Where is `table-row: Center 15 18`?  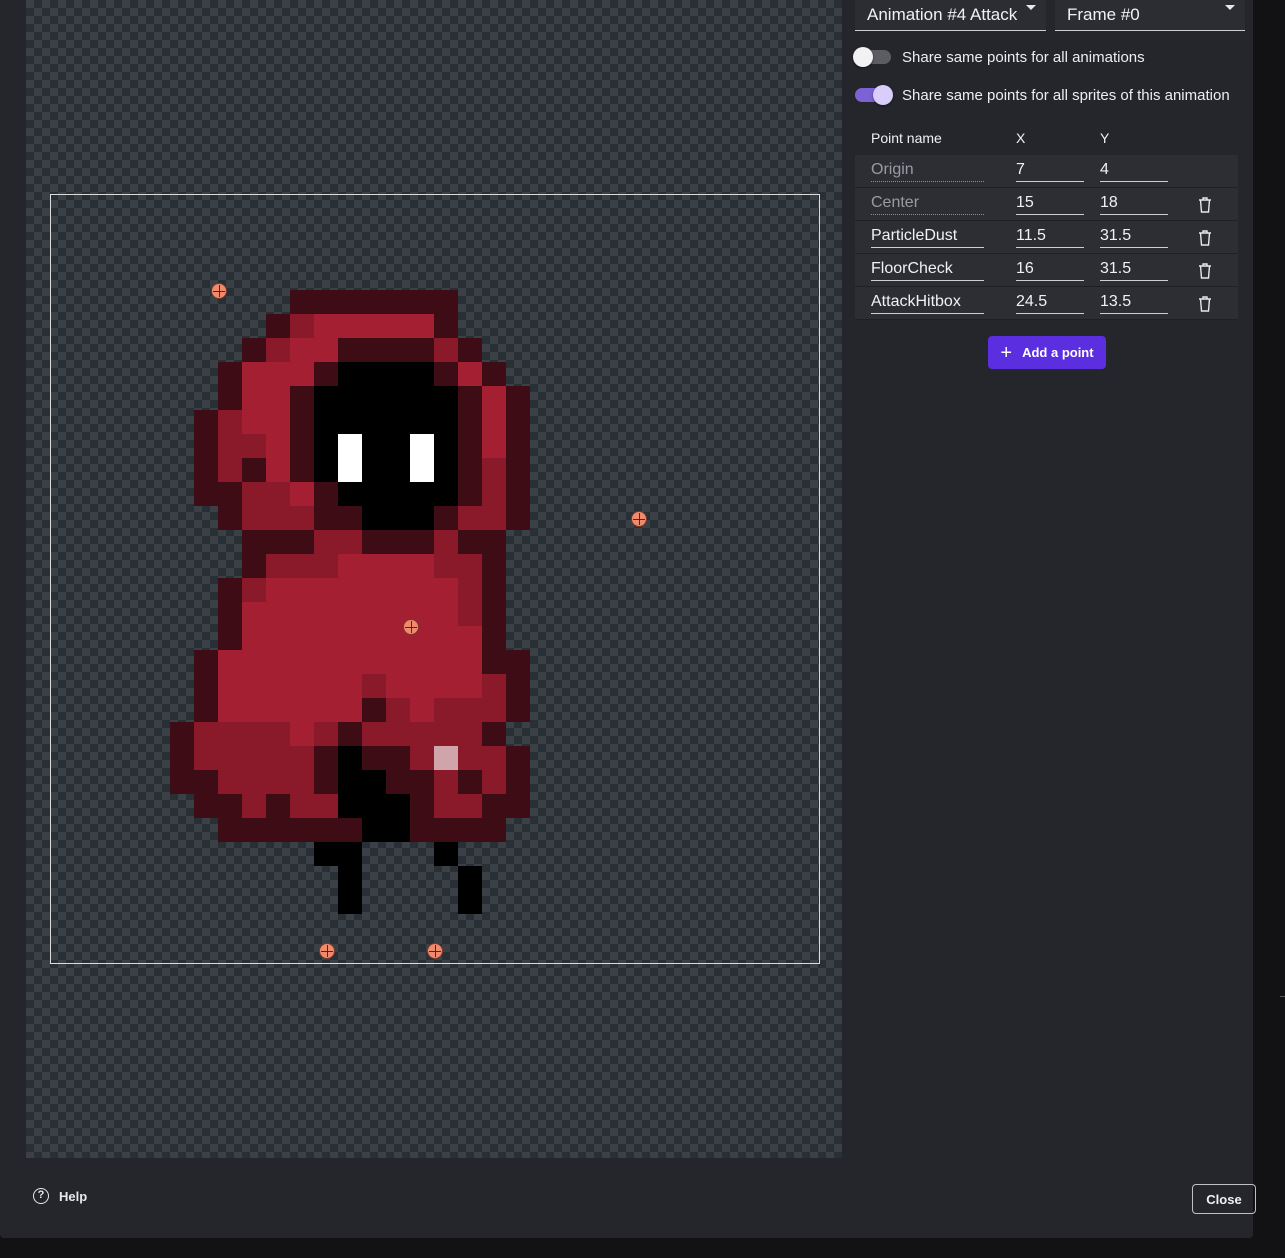 table-row: Center 15 18 is located at coordinates (1046, 204).